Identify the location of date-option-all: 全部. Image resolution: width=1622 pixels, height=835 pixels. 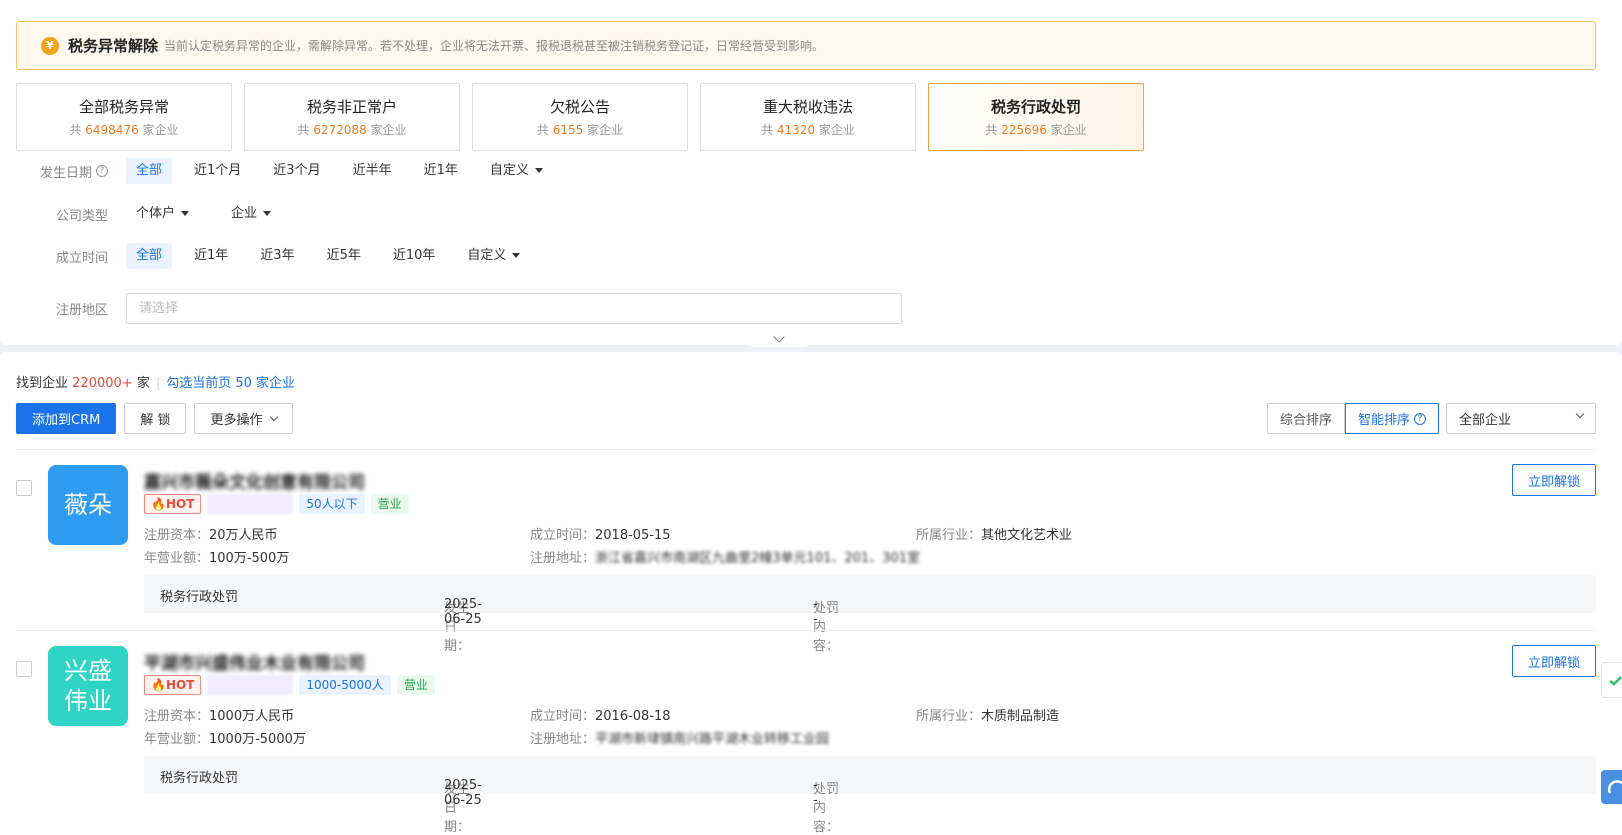
(149, 171).